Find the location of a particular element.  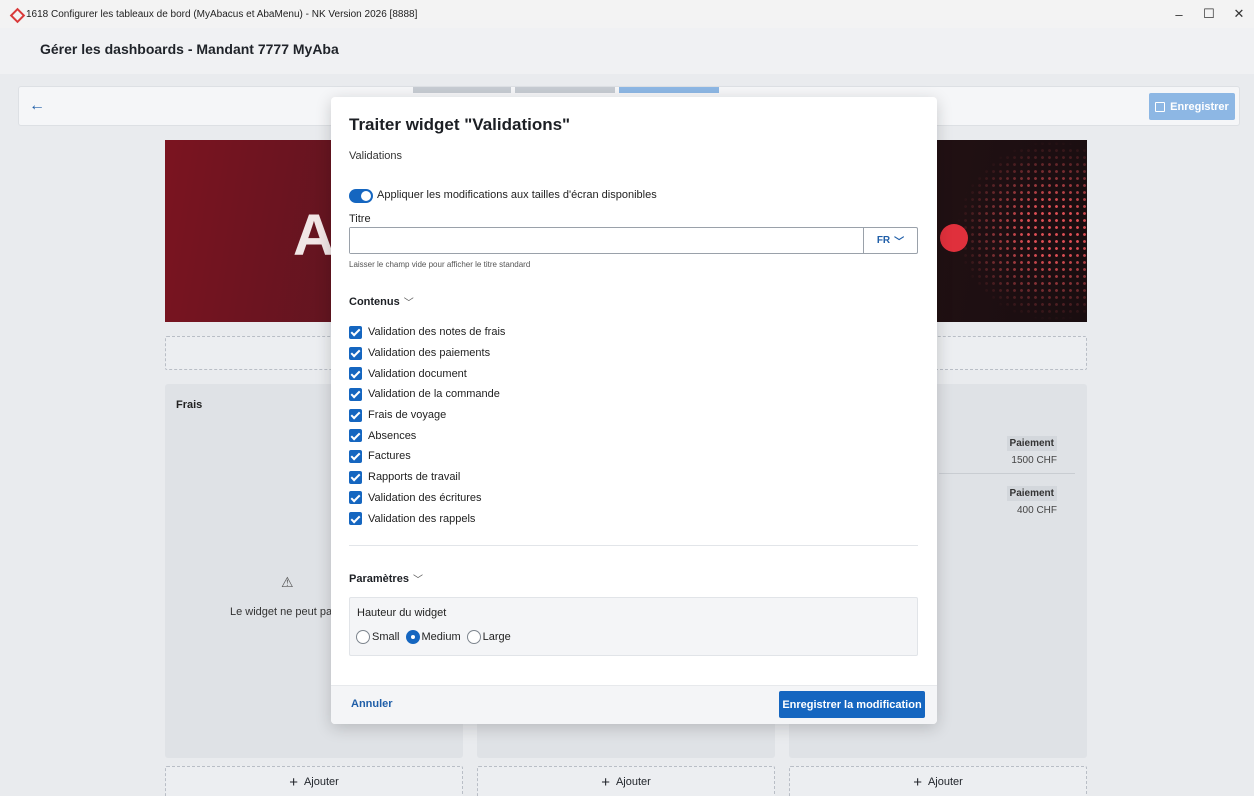

checkbox-label: Validation des rappels is located at coordinates (422, 518).